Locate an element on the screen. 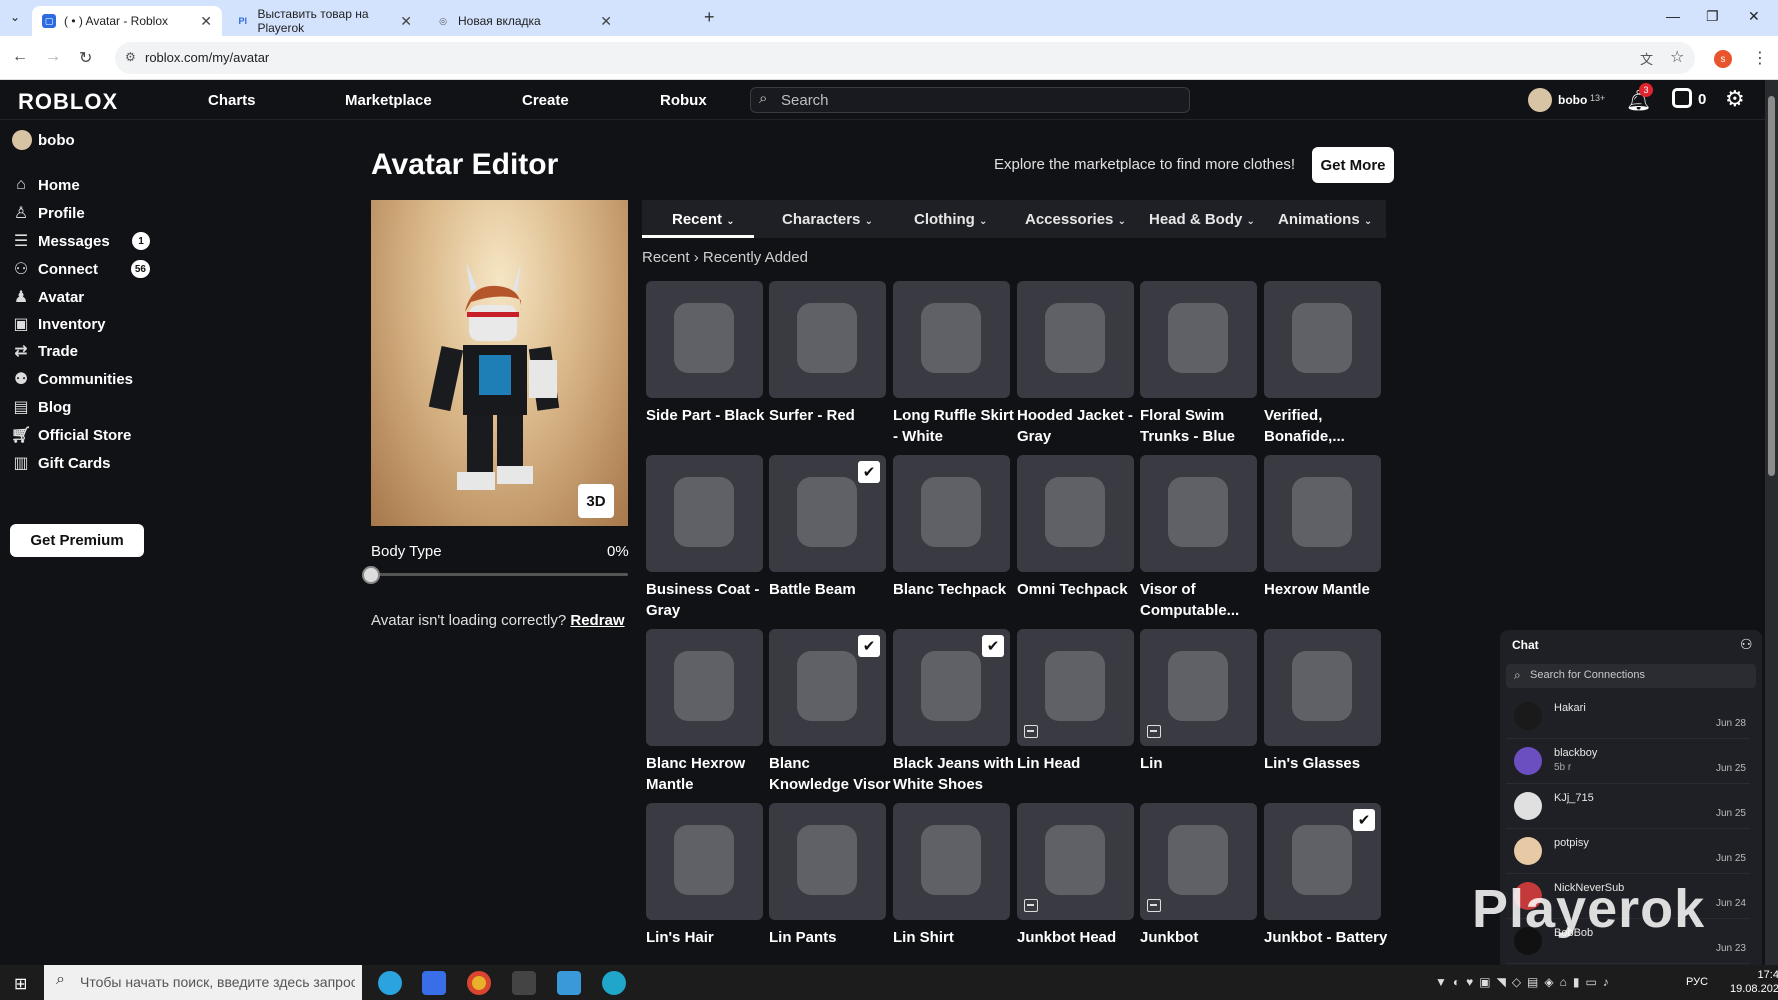 This screenshot has width=1778, height=1000. body-type-slider-thumb is located at coordinates (371, 575).